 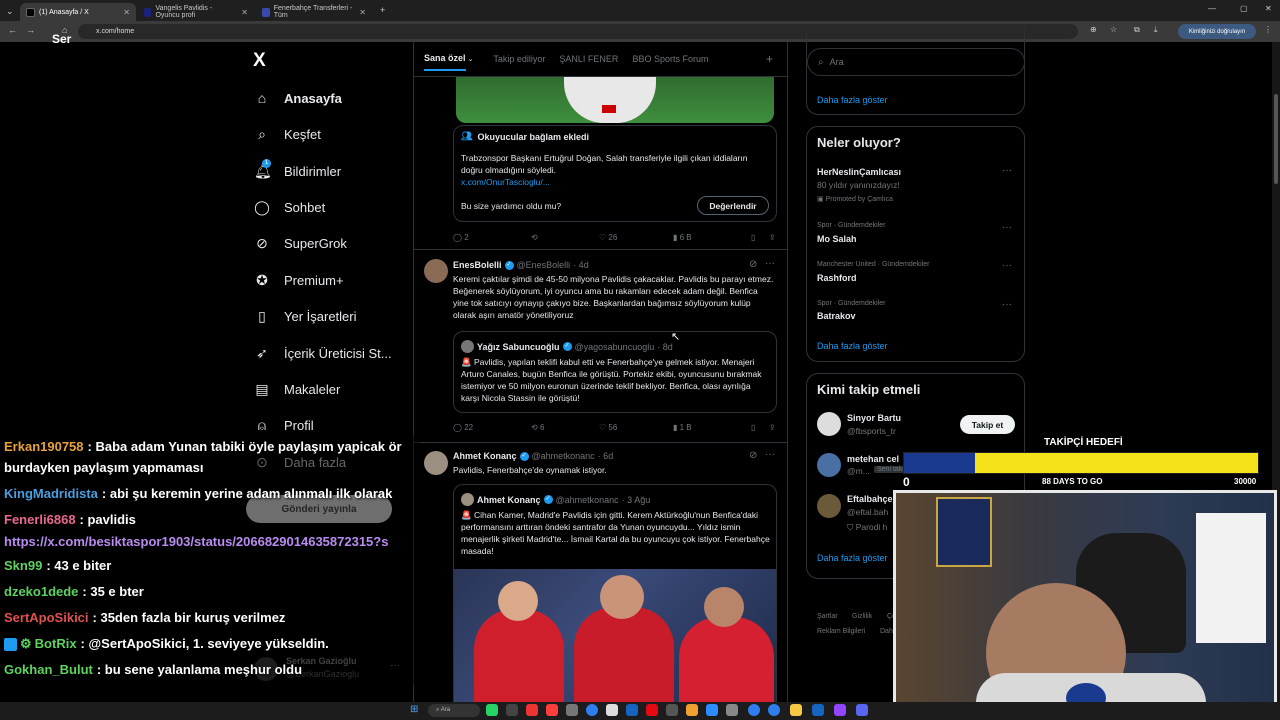 What do you see at coordinates (1268, 29) in the screenshot?
I see `browser-menu-icon: ⋮` at bounding box center [1268, 29].